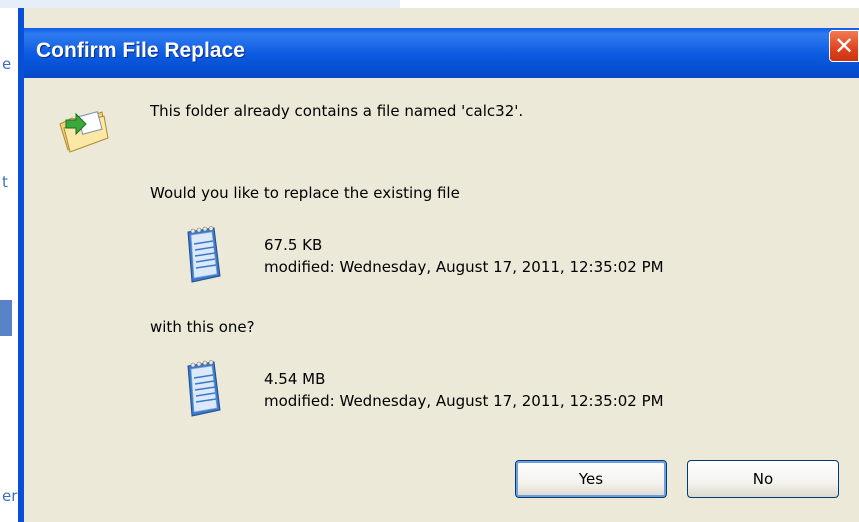 This screenshot has width=859, height=522. I want to click on background-selection, so click(6, 318).